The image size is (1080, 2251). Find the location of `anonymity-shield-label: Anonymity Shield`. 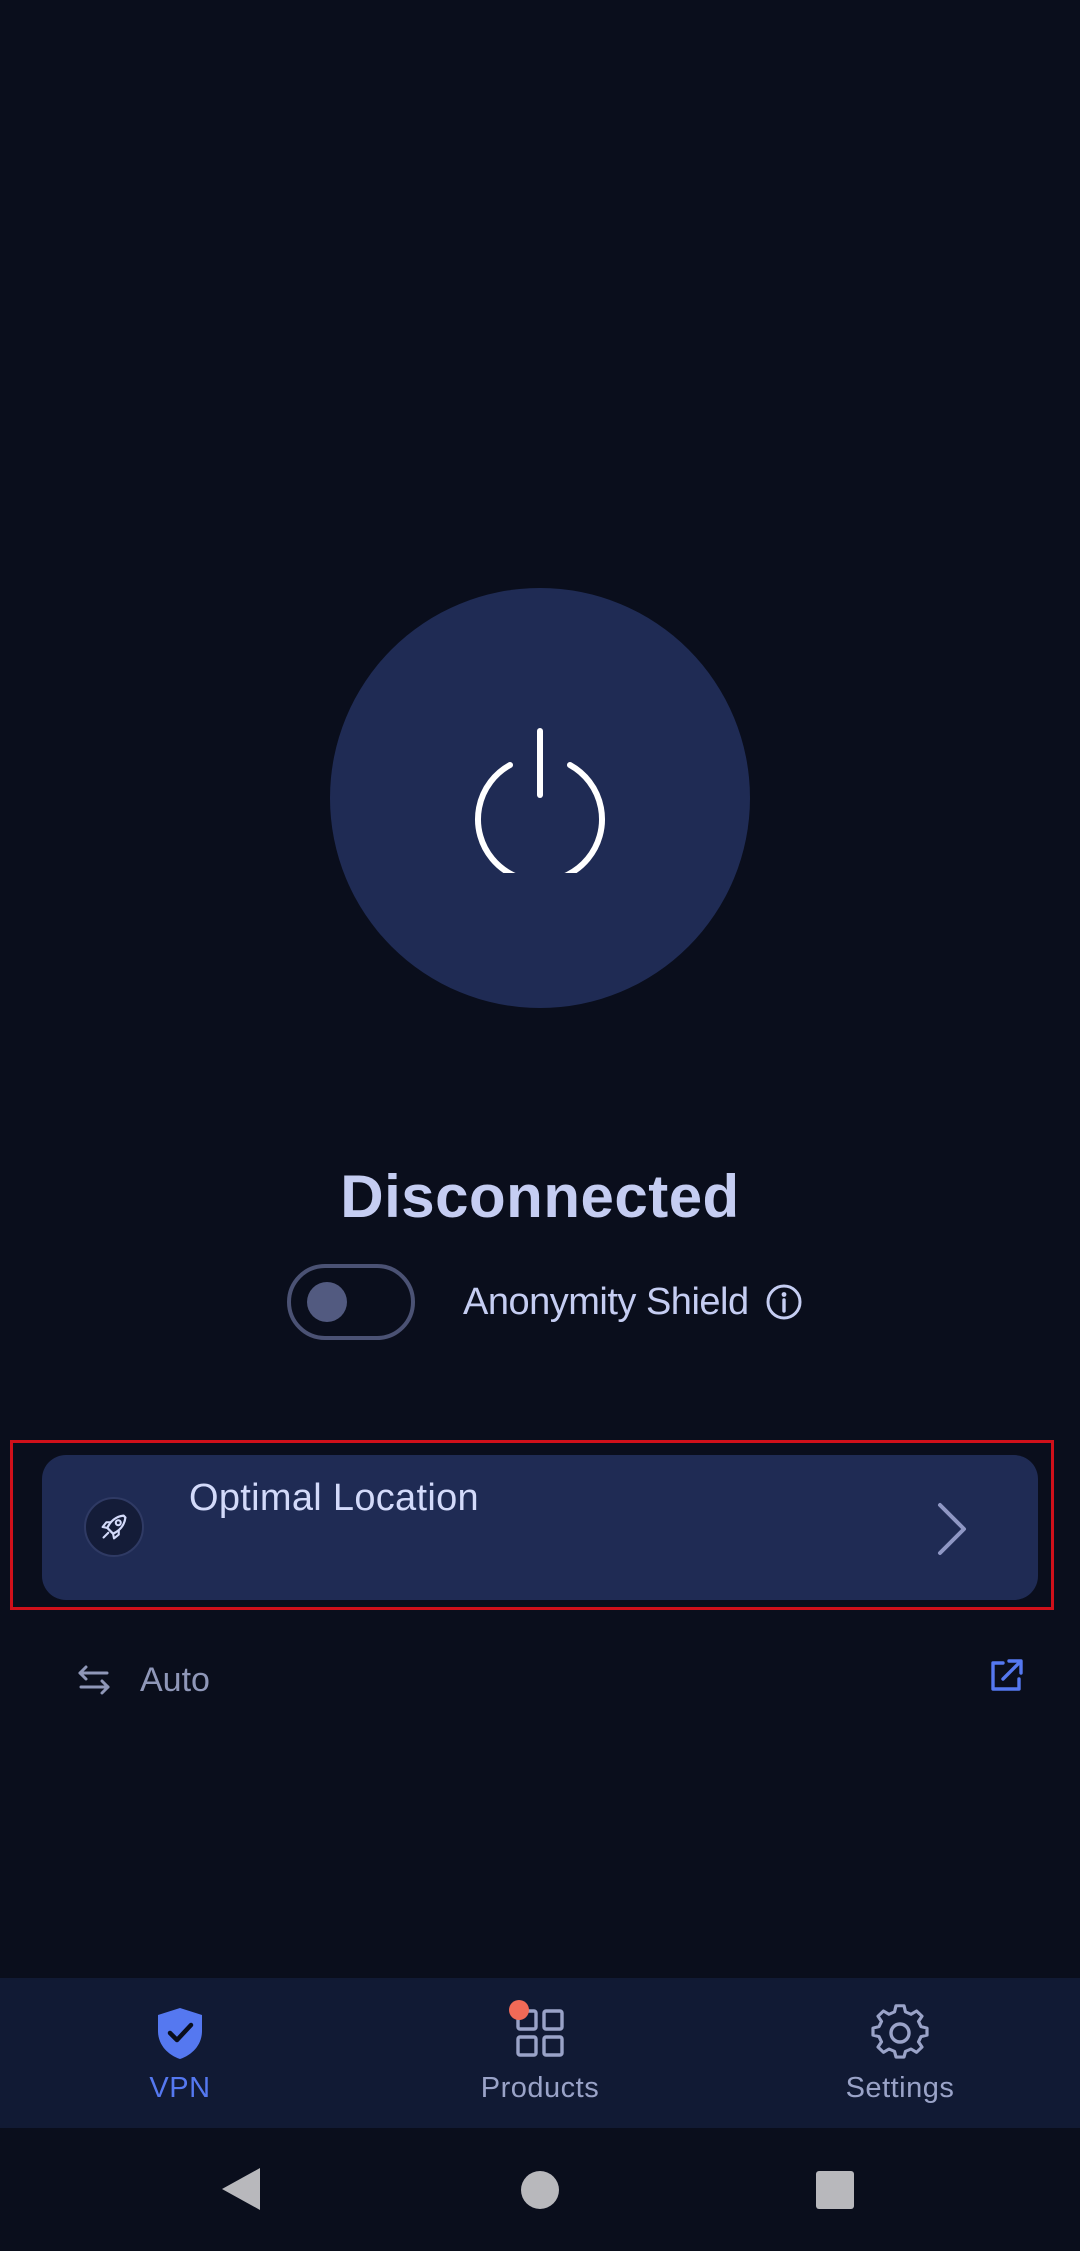

anonymity-shield-label: Anonymity Shield is located at coordinates (606, 1301).